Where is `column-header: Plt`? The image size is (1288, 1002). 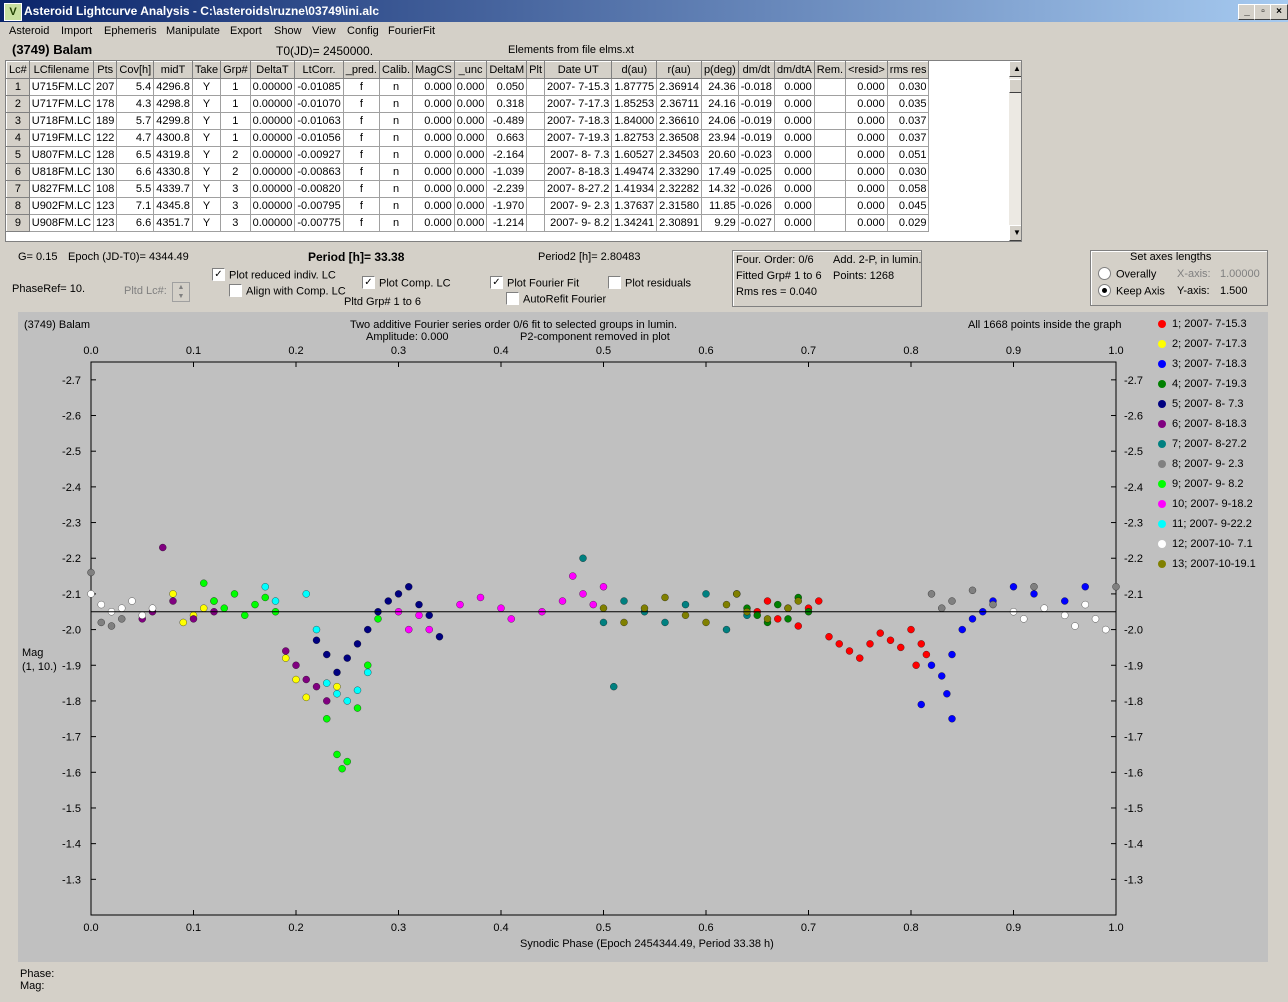 column-header: Plt is located at coordinates (536, 70).